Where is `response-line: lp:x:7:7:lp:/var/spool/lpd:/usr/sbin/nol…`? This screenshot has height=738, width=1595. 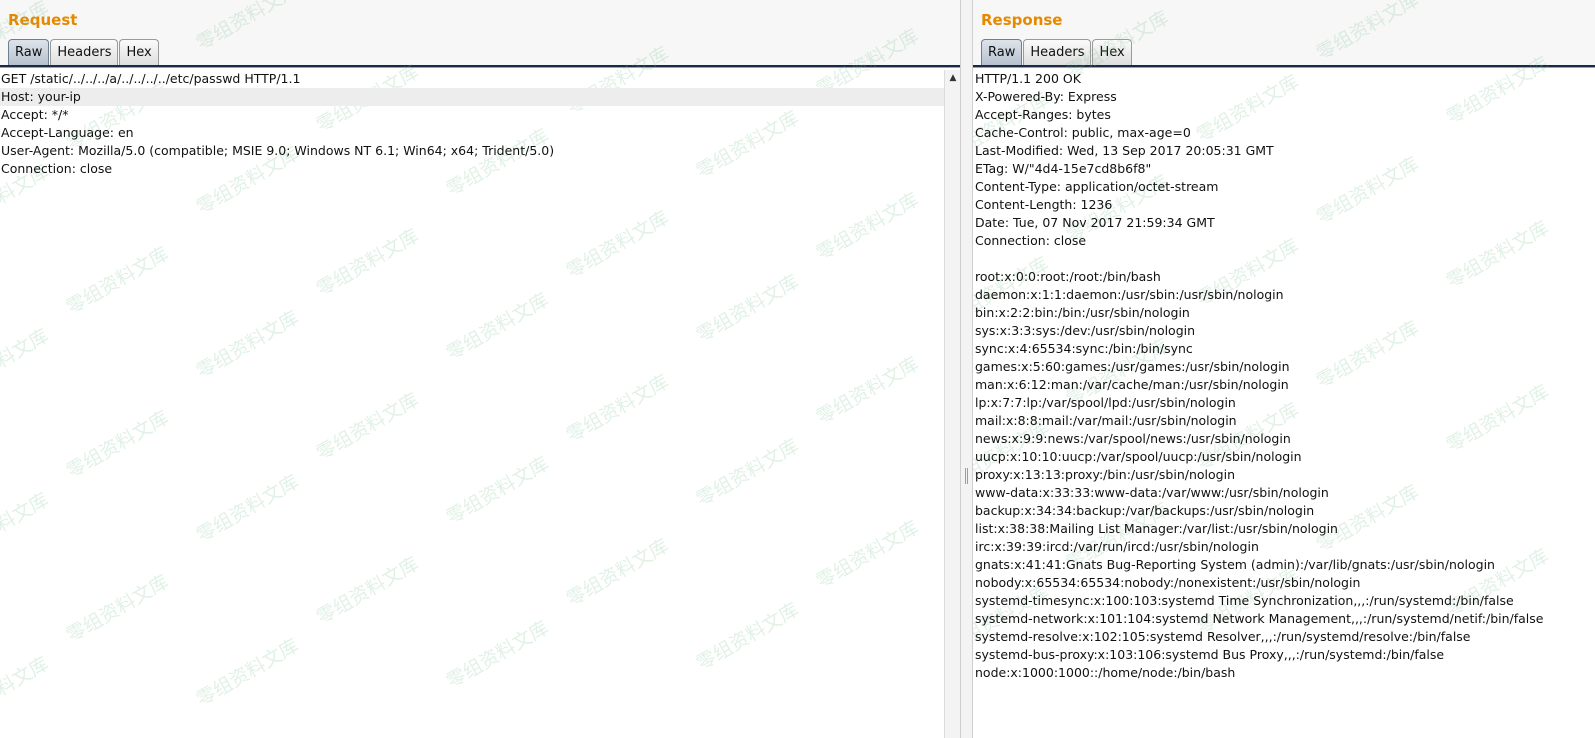 response-line: lp:x:7:7:lp:/var/spool/lpd:/usr/sbin/nol… is located at coordinates (1105, 402).